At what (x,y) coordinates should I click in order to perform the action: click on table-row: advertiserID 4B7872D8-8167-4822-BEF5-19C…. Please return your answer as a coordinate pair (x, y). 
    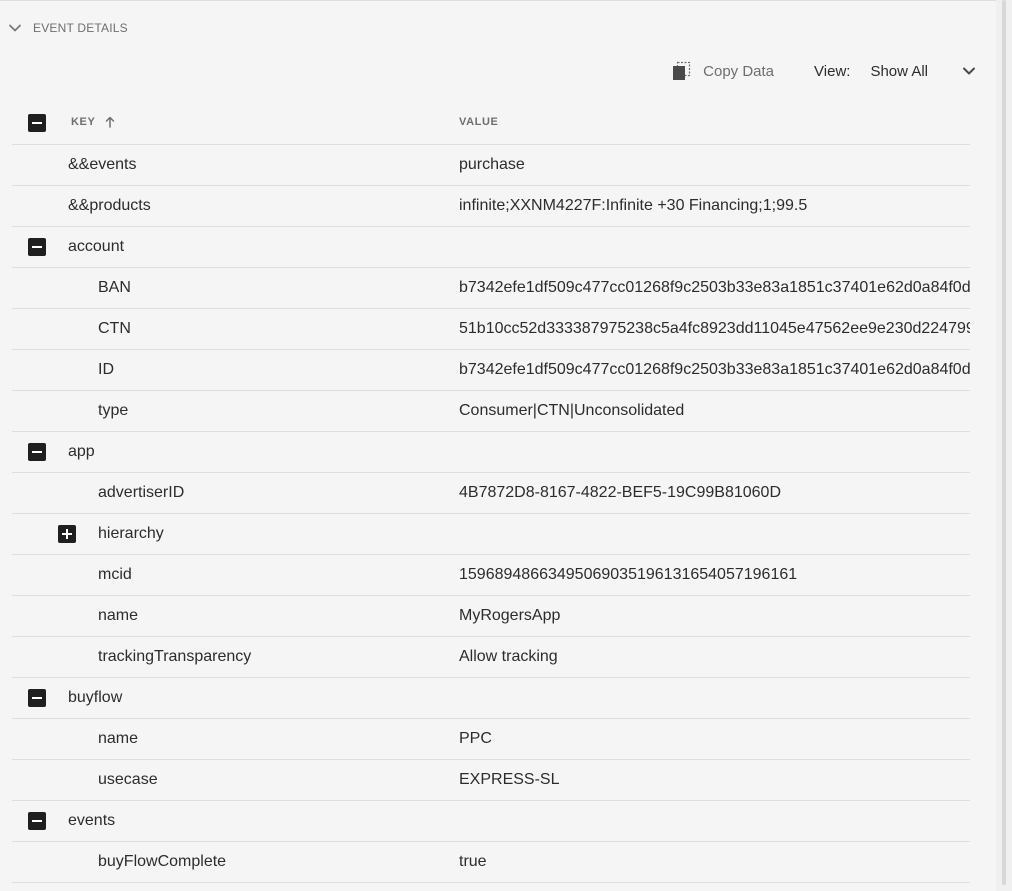
    Looking at the image, I should click on (491, 493).